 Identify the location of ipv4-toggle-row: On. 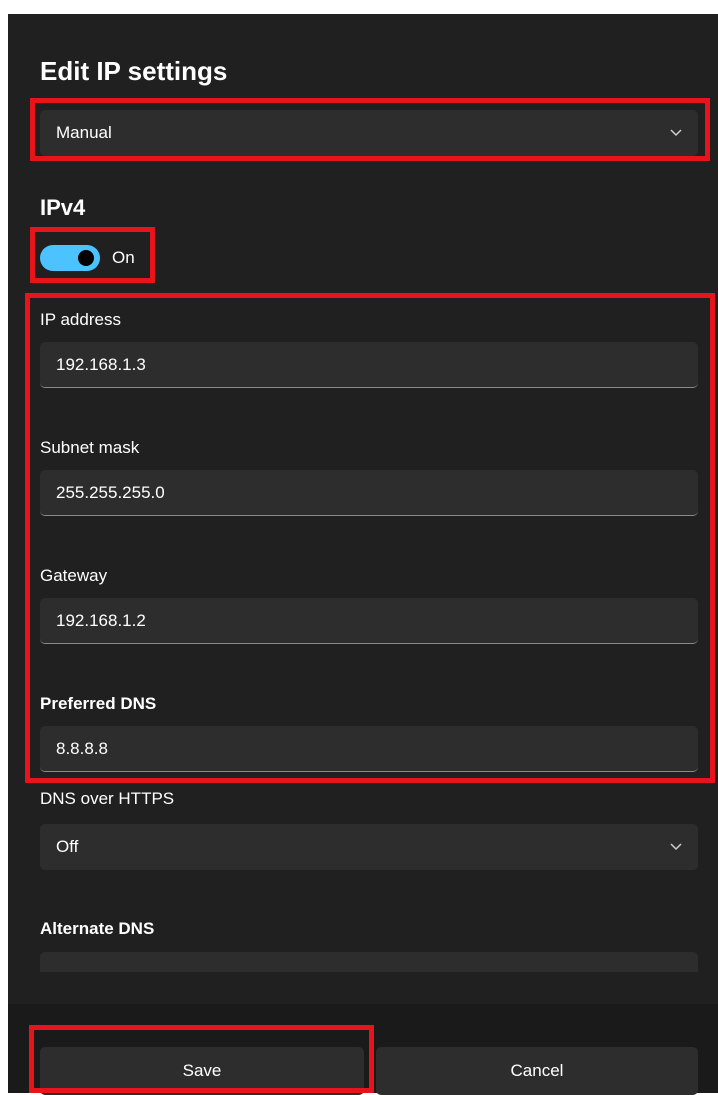
(87, 258).